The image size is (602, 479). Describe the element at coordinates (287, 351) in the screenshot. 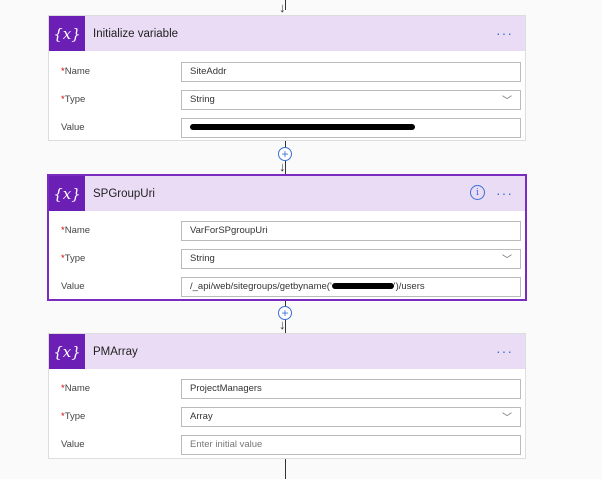

I see `card-header: {x} PMArray ···` at that location.